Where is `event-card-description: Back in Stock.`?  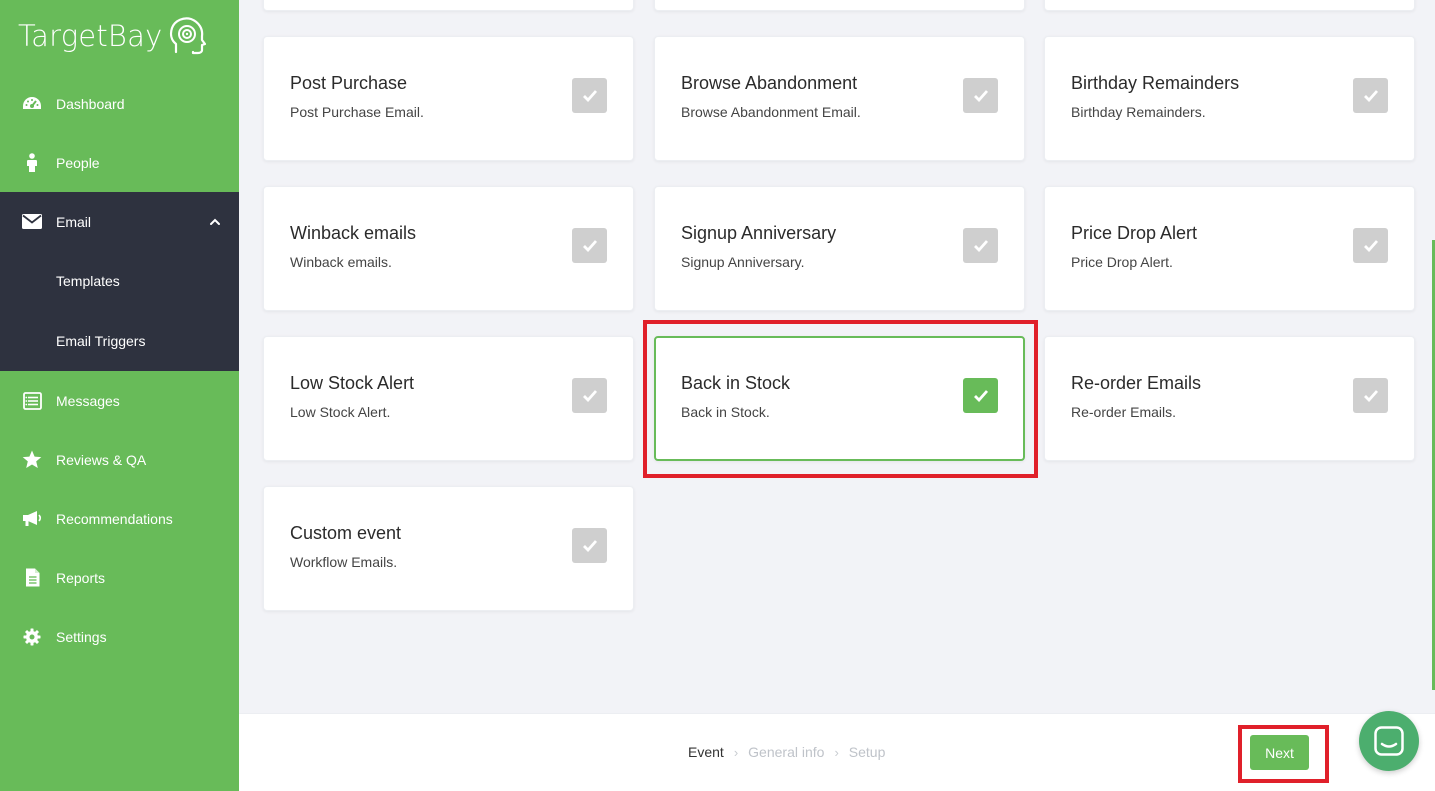
event-card-description: Back in Stock. is located at coordinates (725, 412).